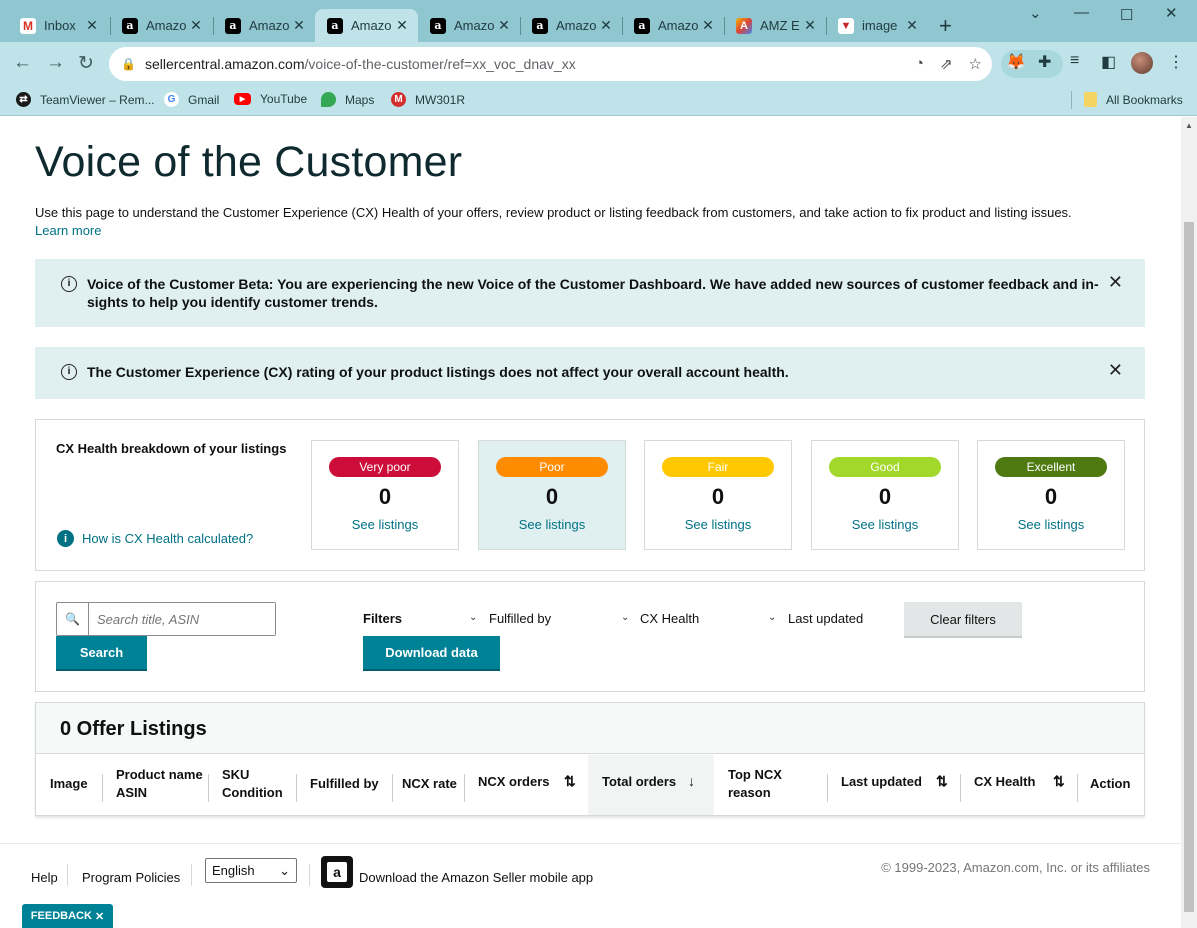  Describe the element at coordinates (86, 63) in the screenshot. I see `reload-icon: ↻` at that location.